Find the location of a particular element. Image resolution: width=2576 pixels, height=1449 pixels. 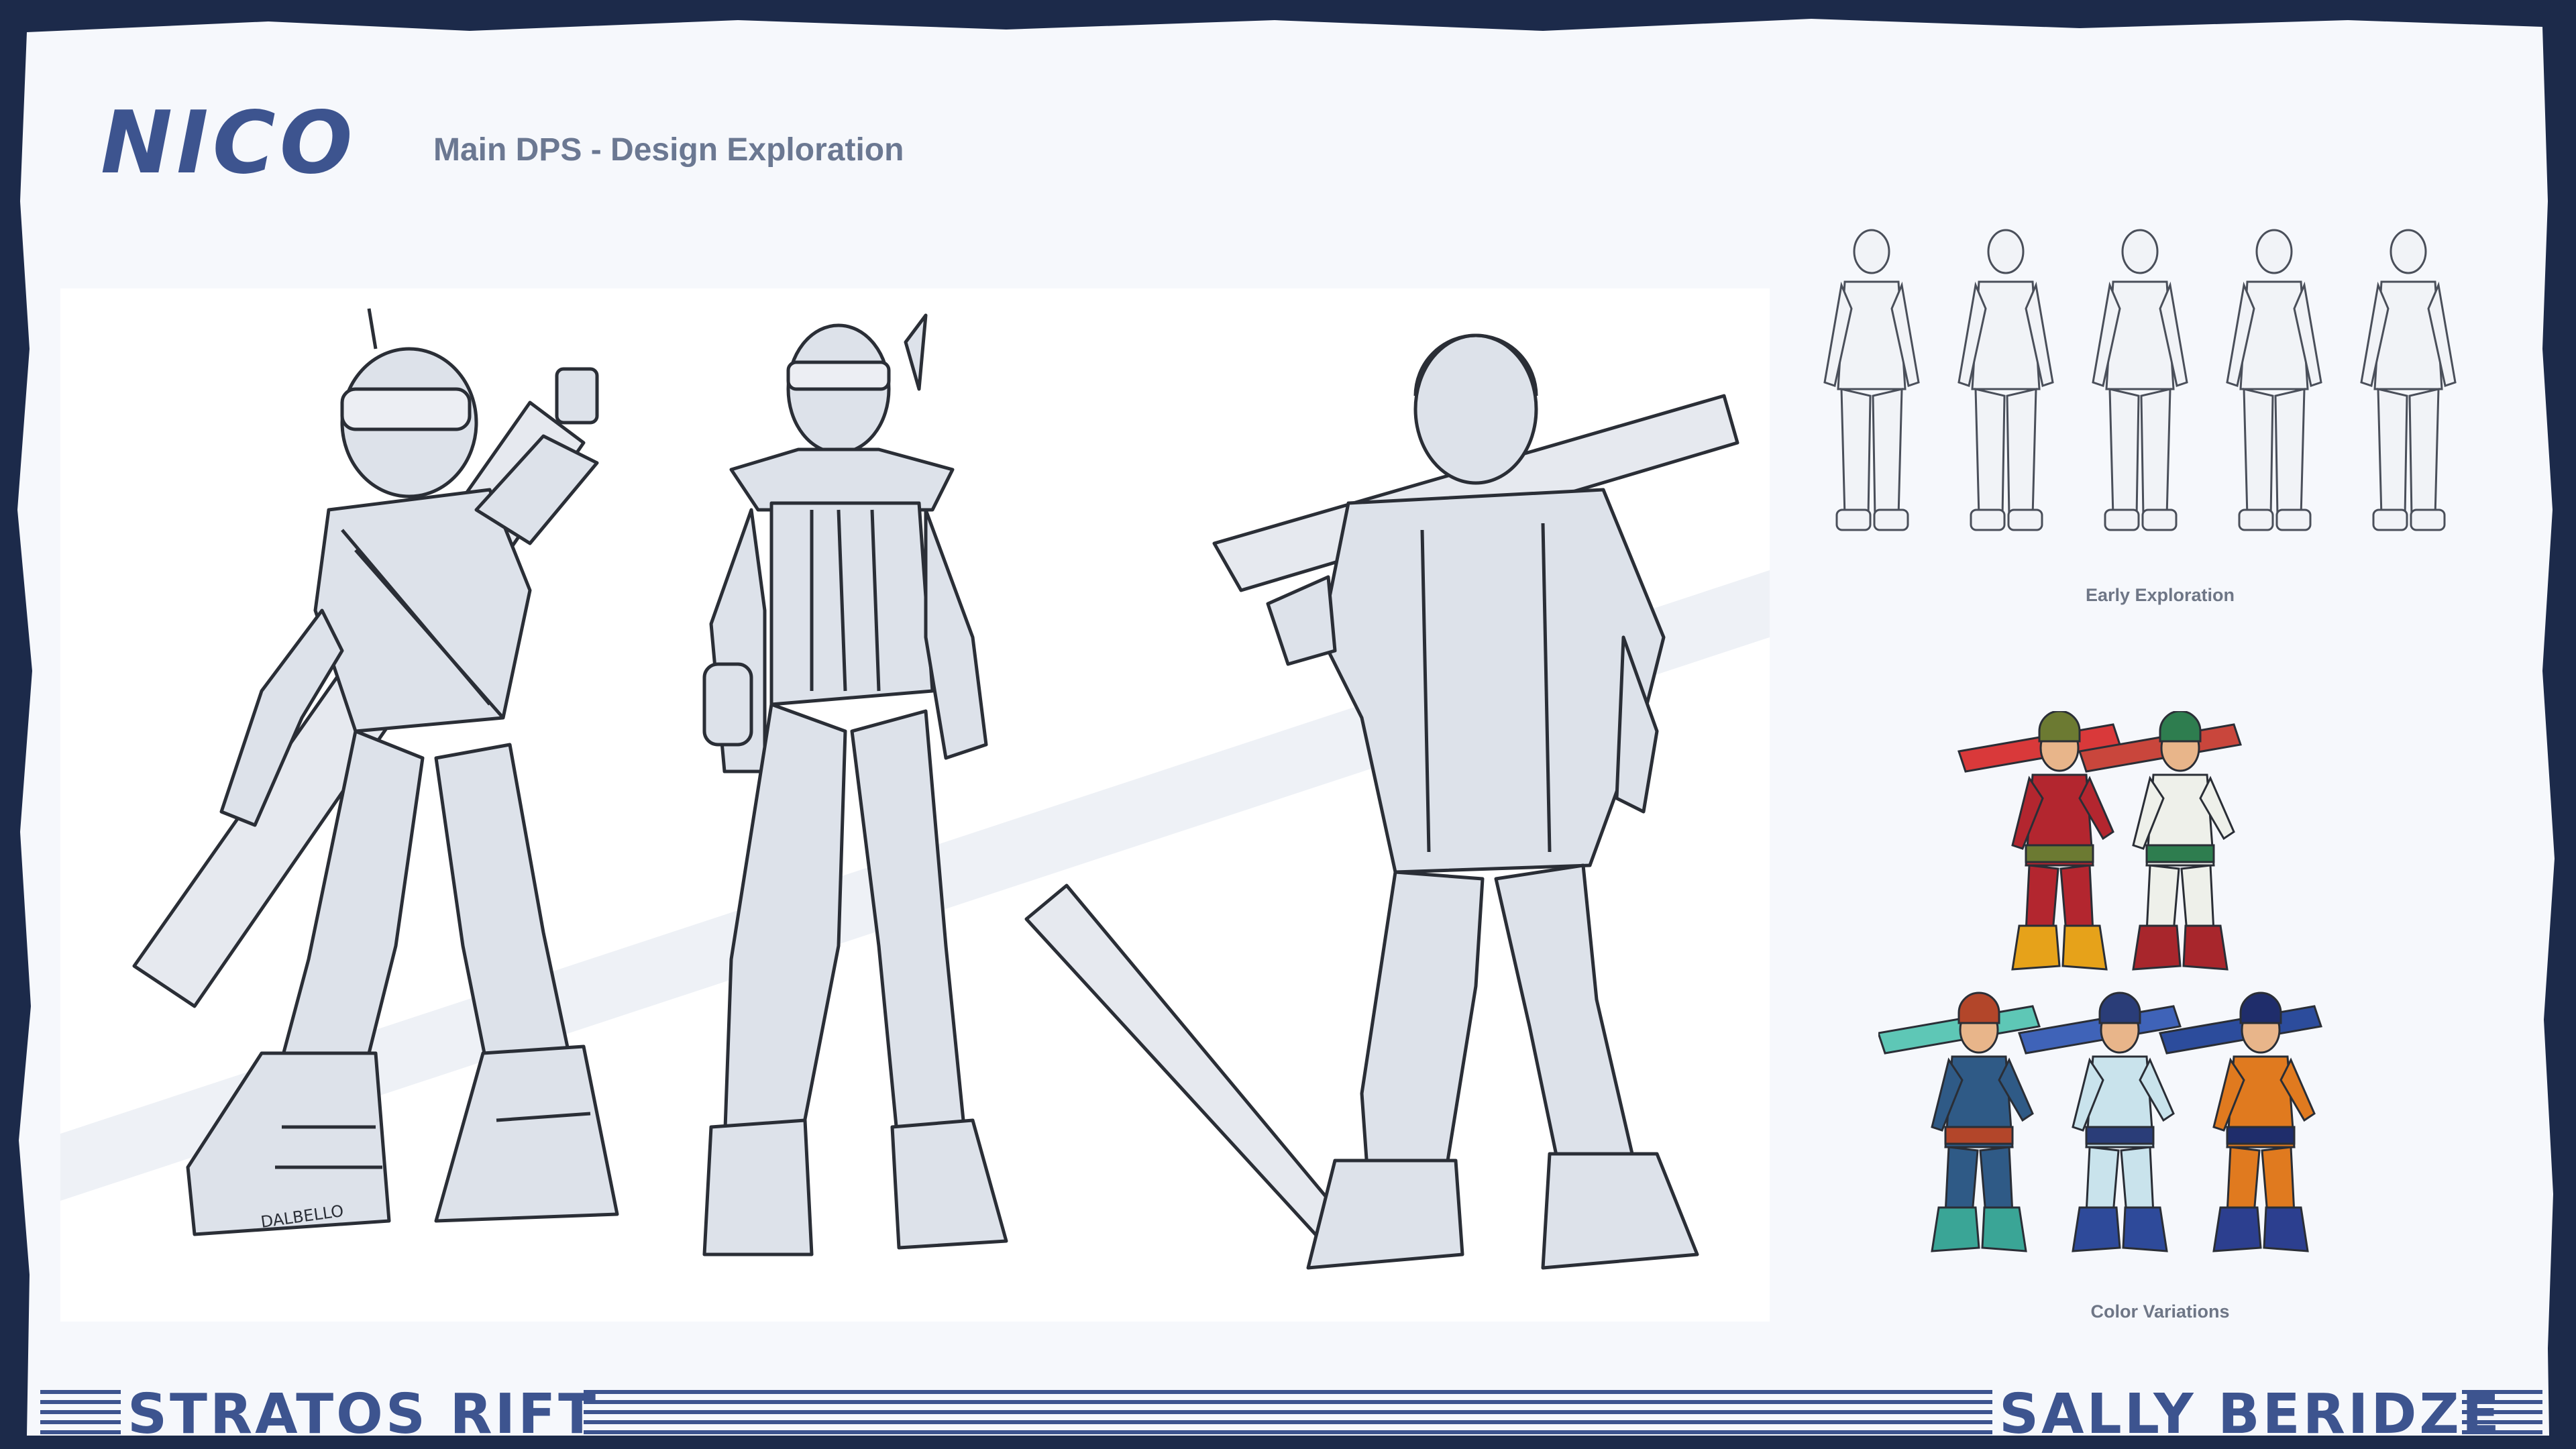

page-subtitle: Main DPS - Design Exploration is located at coordinates (668, 150).